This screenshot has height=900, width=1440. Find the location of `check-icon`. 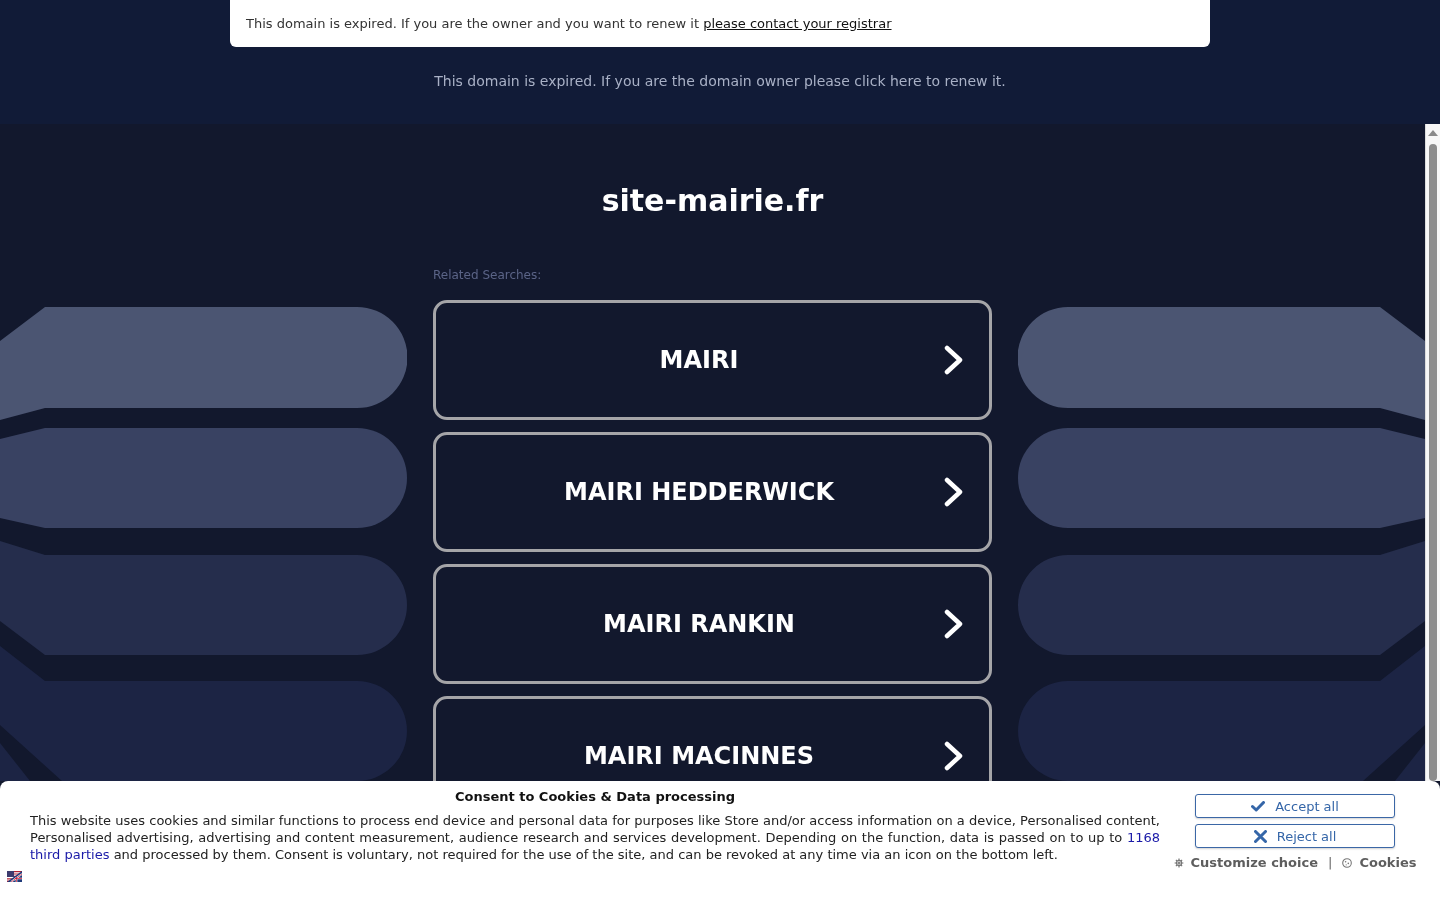

check-icon is located at coordinates (1258, 806).